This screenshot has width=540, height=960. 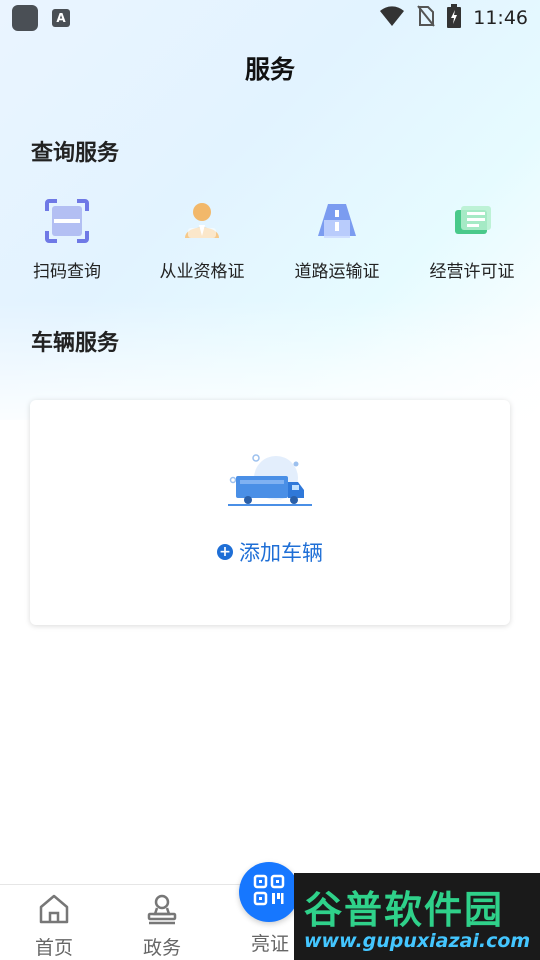 I want to click on add-icon: +, so click(x=225, y=552).